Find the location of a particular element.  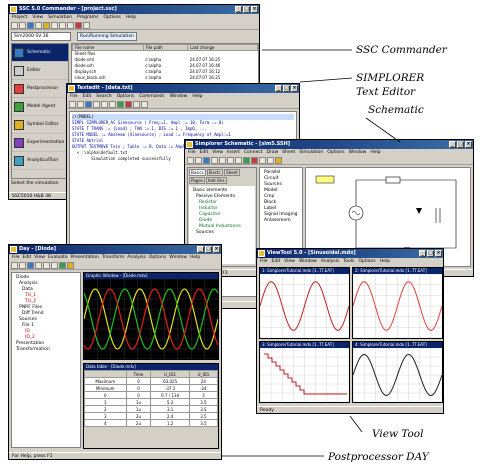

callout-line-viewtool is located at coordinates (356, 424).